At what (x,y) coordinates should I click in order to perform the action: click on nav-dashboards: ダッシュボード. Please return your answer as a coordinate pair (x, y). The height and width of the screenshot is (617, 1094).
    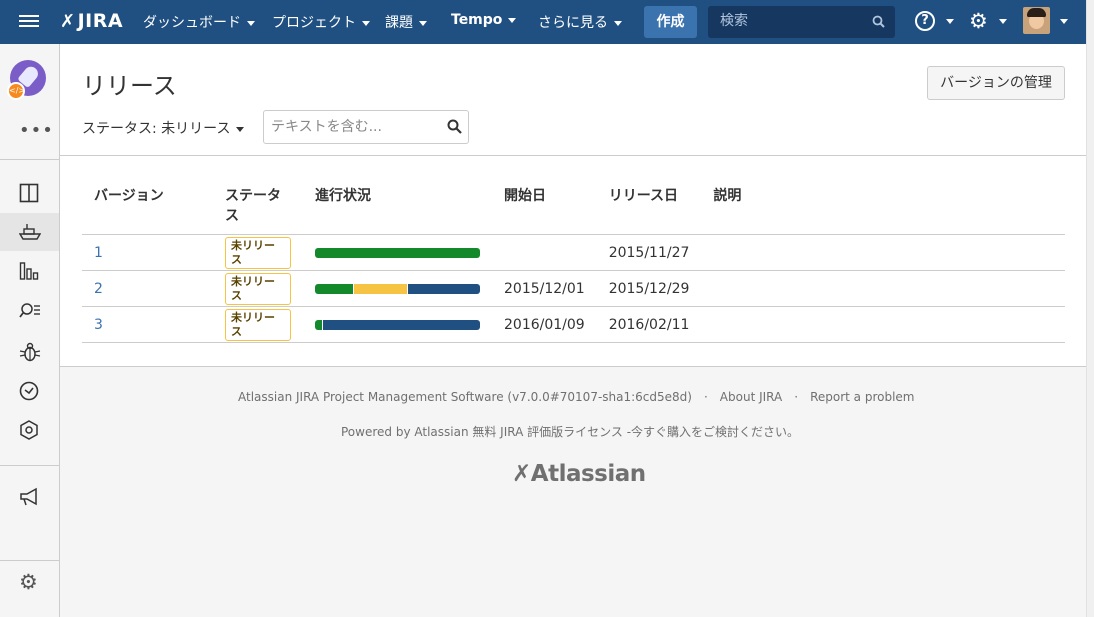
    Looking at the image, I should click on (199, 22).